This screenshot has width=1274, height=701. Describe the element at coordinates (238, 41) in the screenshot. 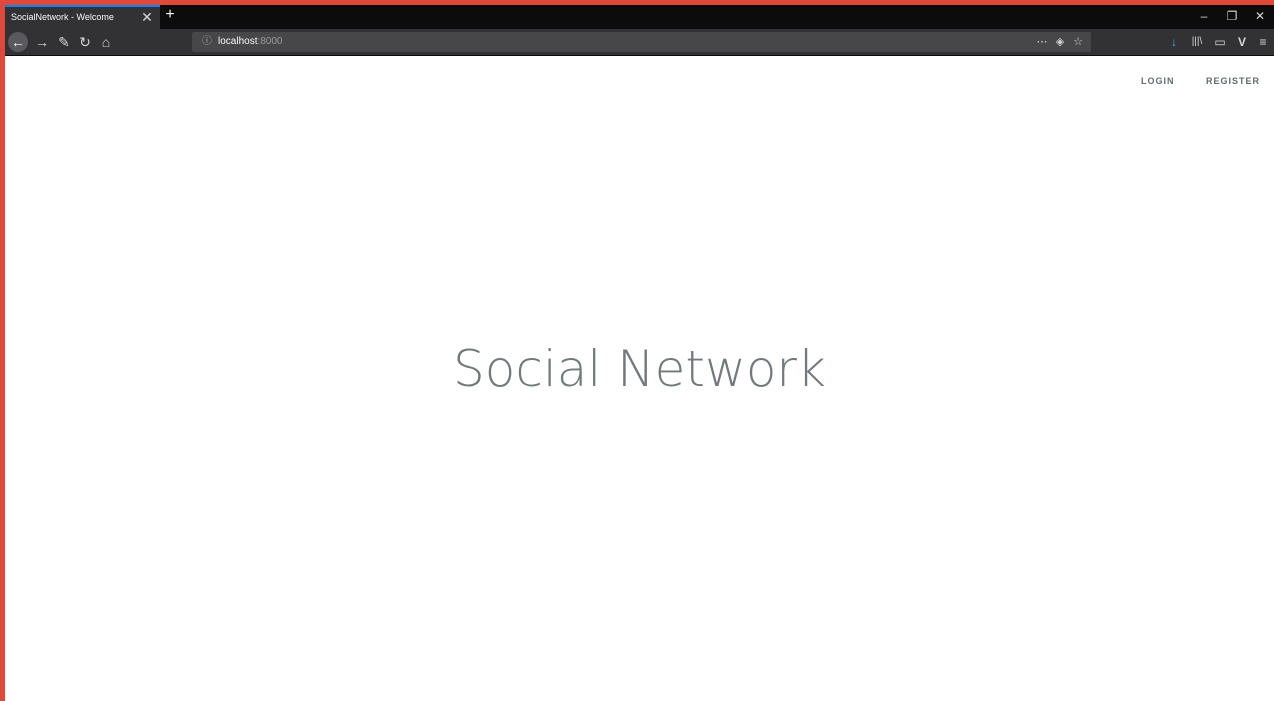

I see `url-host: localhost` at that location.